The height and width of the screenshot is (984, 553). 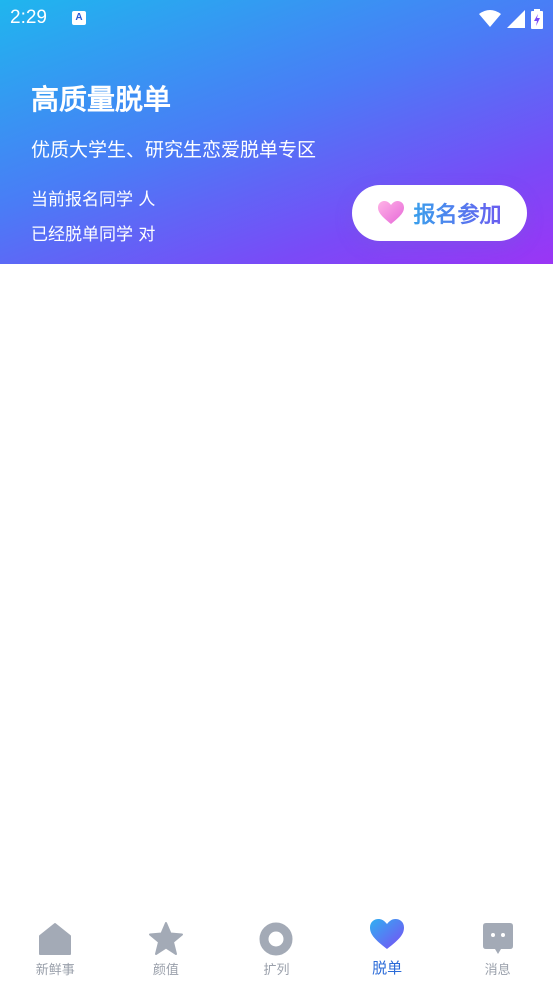 What do you see at coordinates (55, 970) in the screenshot?
I see `tab-label: 新鲜事` at bounding box center [55, 970].